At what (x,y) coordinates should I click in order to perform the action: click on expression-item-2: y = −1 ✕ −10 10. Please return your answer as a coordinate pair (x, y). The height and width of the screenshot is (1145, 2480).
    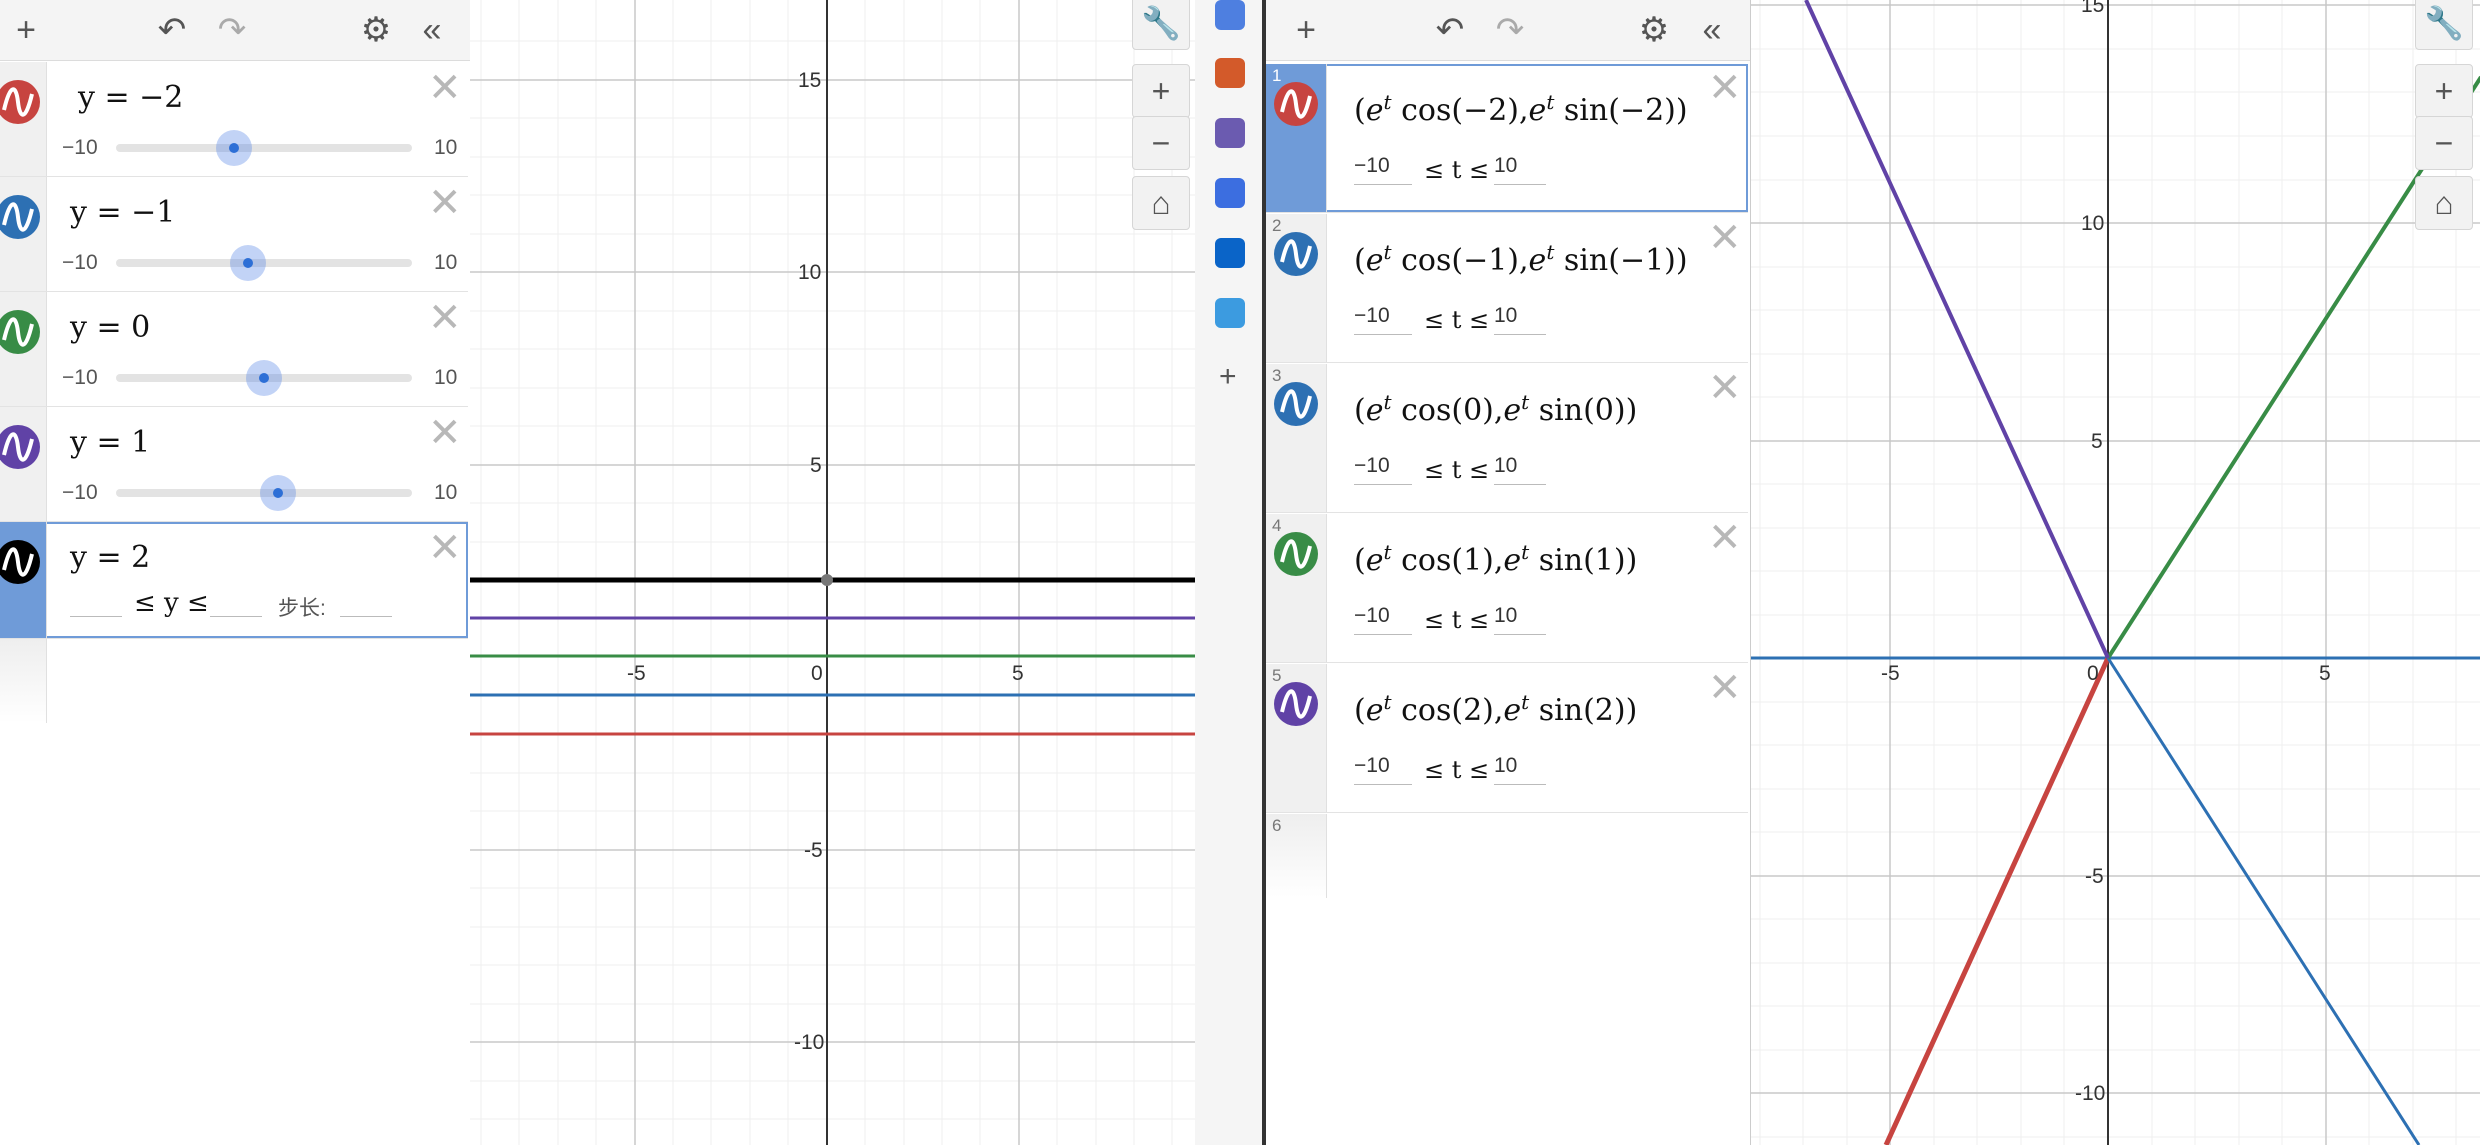
    Looking at the image, I should click on (234, 234).